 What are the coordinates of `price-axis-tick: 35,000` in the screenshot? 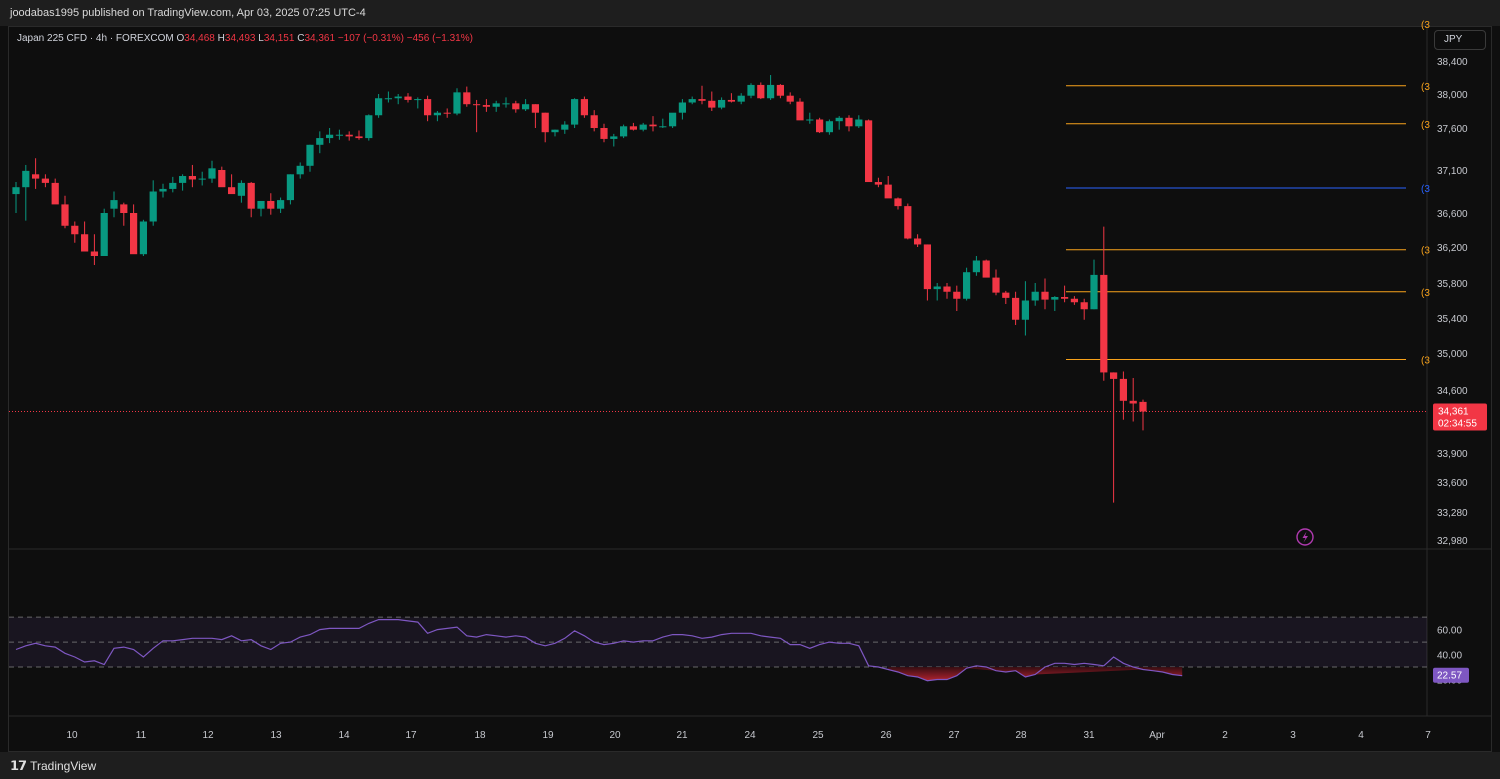 It's located at (1452, 354).